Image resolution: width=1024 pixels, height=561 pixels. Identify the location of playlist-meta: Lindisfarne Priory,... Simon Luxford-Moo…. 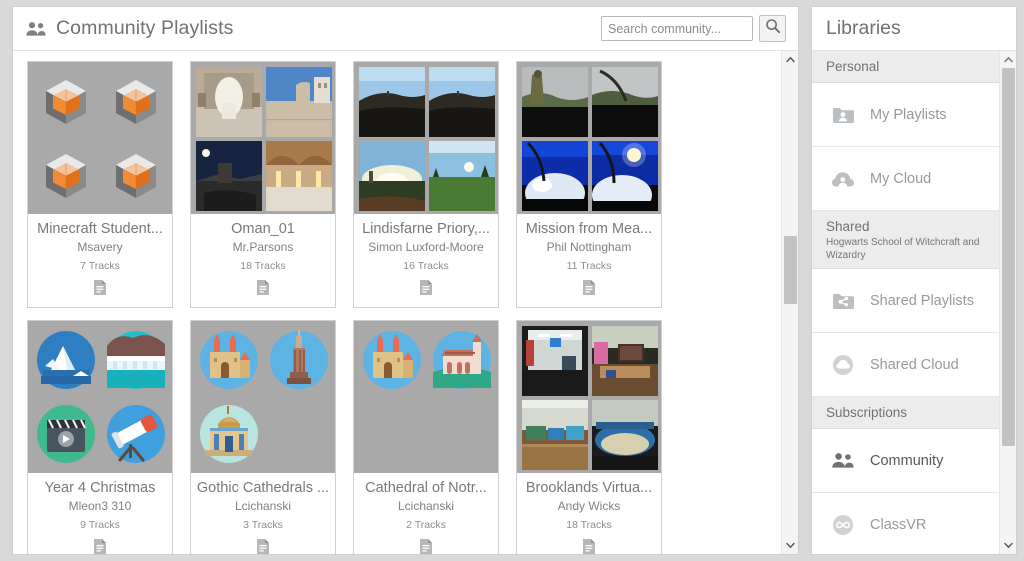
(426, 260).